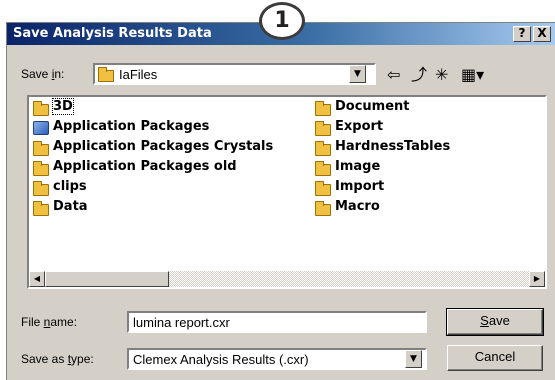 The height and width of the screenshot is (380, 555). What do you see at coordinates (537, 279) in the screenshot?
I see `scroll-right-button: ▶` at bounding box center [537, 279].